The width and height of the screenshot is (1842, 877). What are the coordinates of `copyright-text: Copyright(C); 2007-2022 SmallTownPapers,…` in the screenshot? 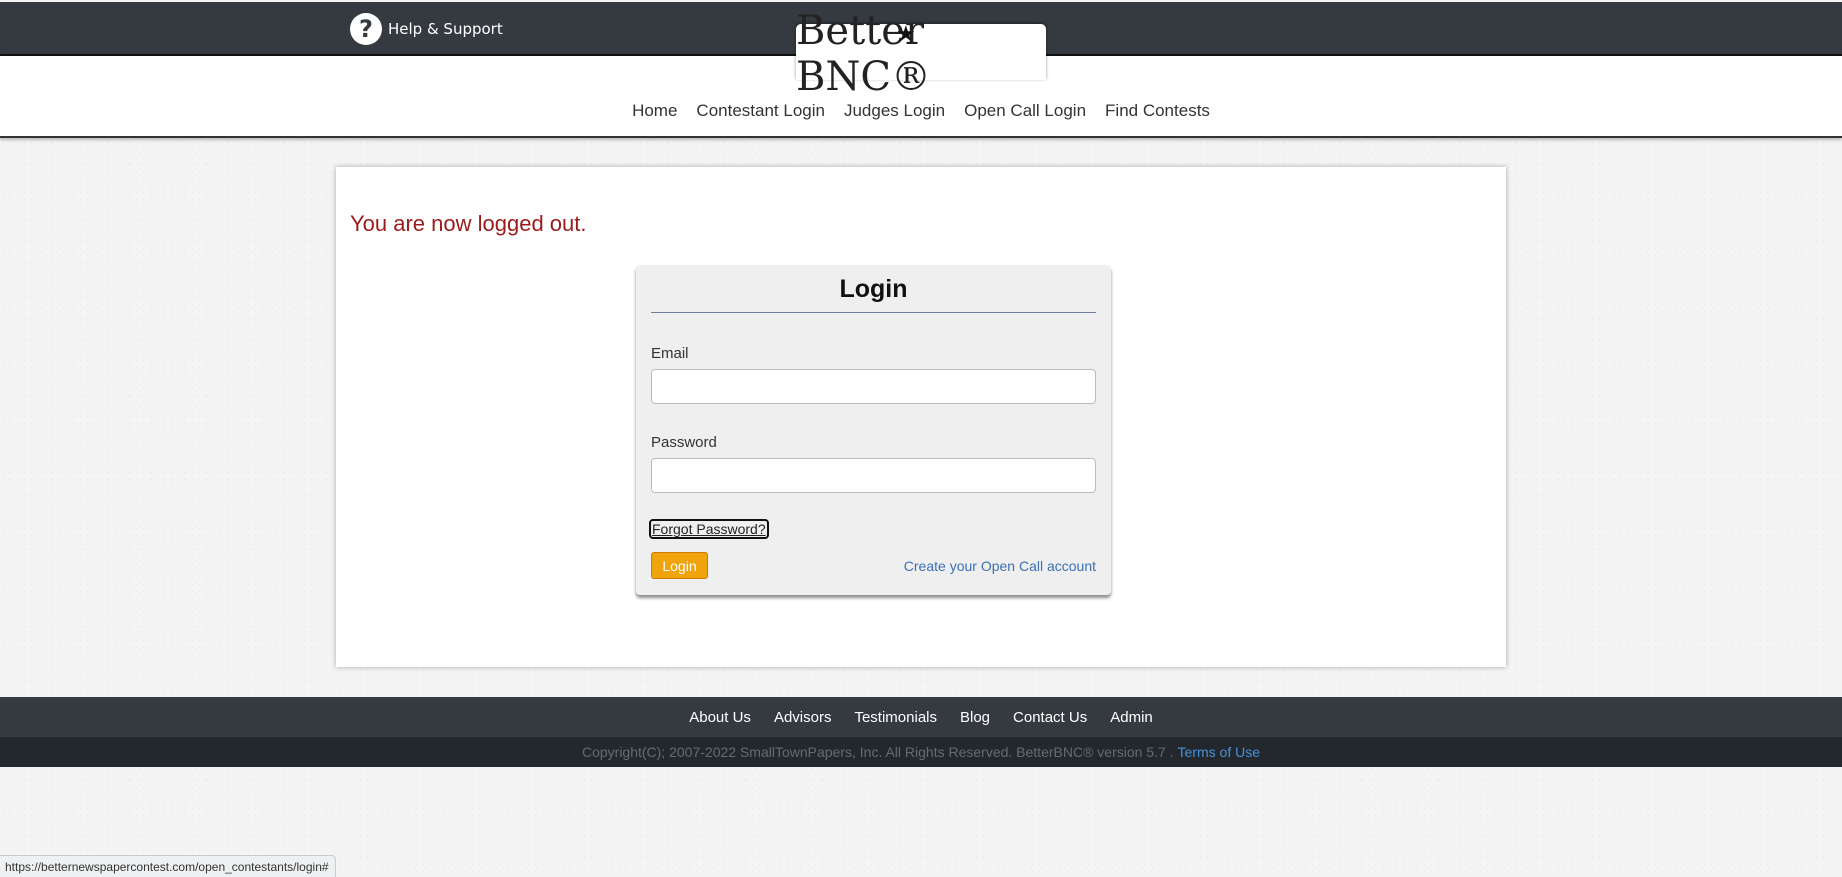 It's located at (877, 752).